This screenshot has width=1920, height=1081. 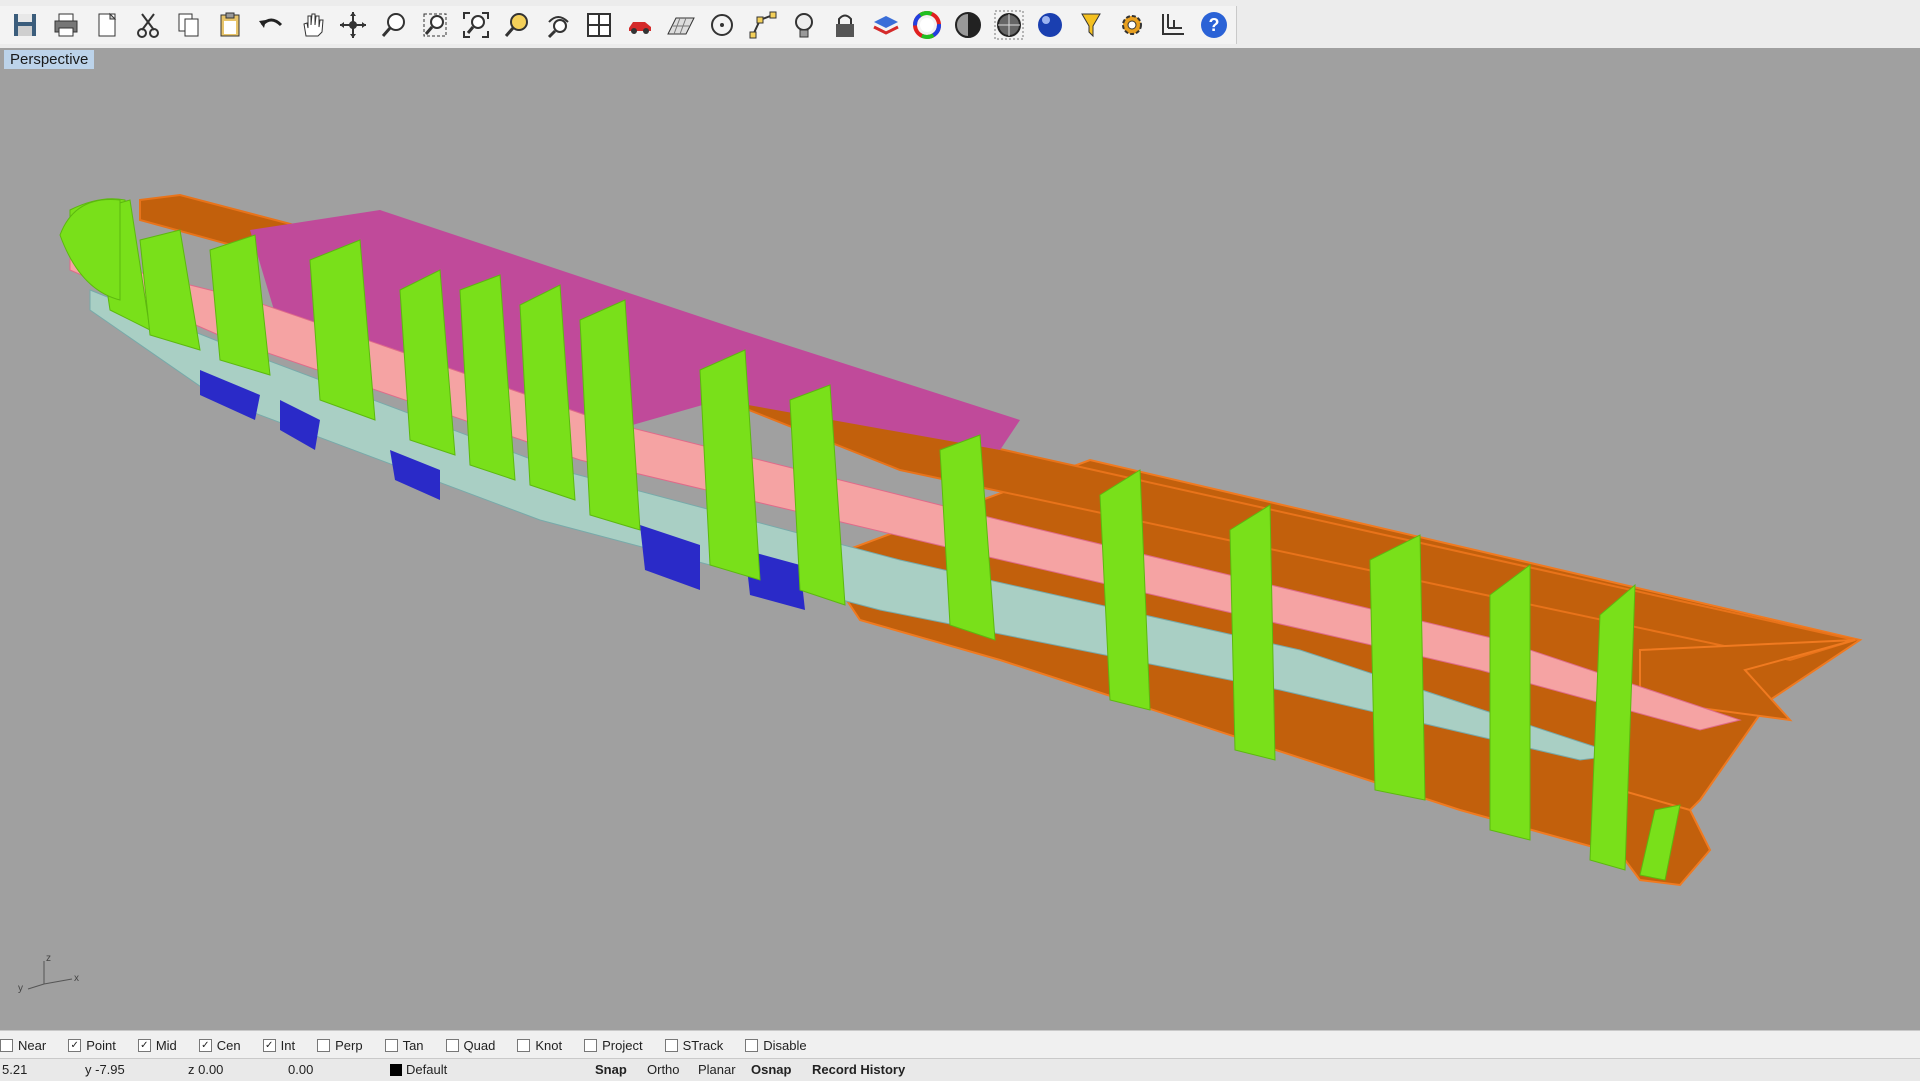 I want to click on snap-cen-checkbox: ✓, so click(x=205, y=1045).